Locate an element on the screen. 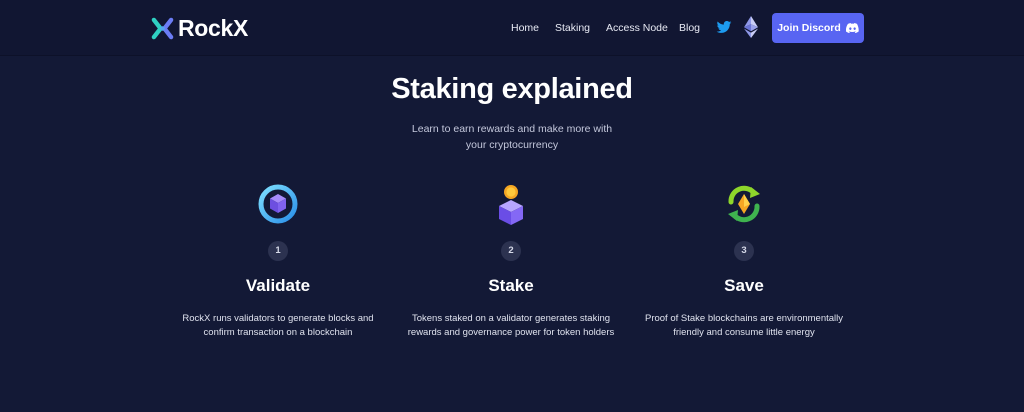 This screenshot has height=412, width=1024. step-title: Validate is located at coordinates (278, 285).